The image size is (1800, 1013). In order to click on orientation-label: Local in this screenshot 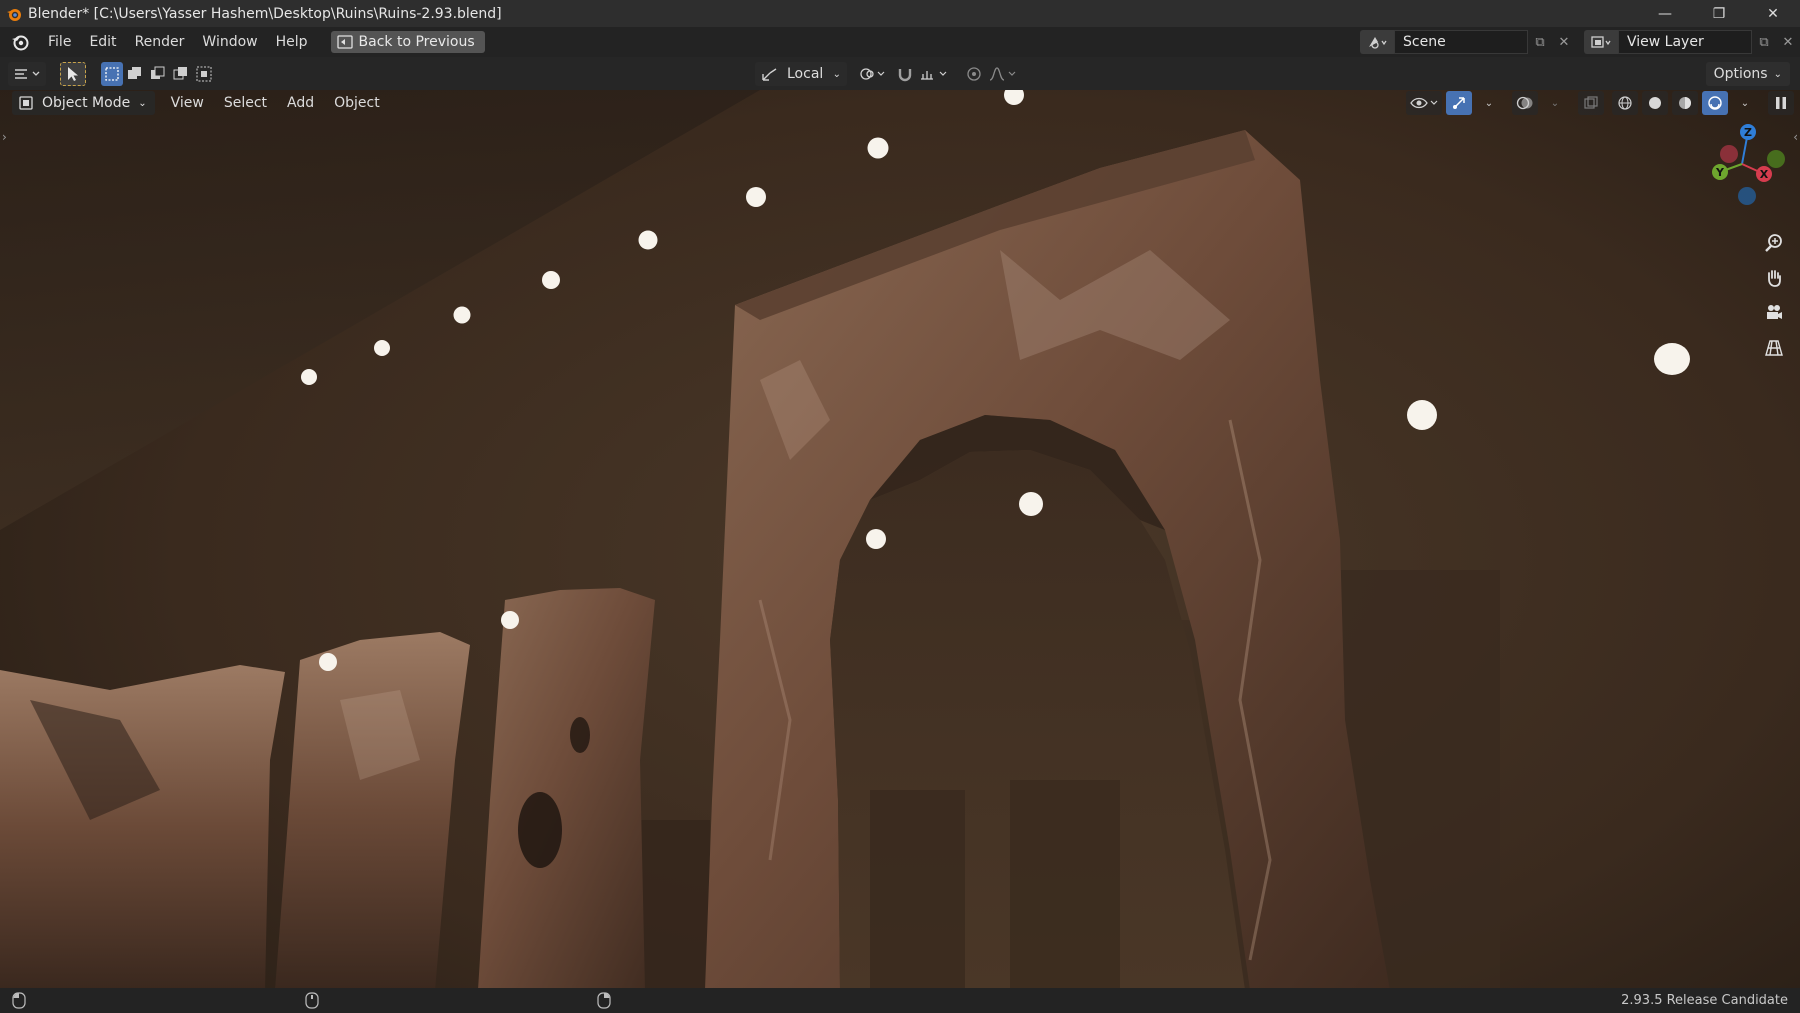, I will do `click(805, 74)`.